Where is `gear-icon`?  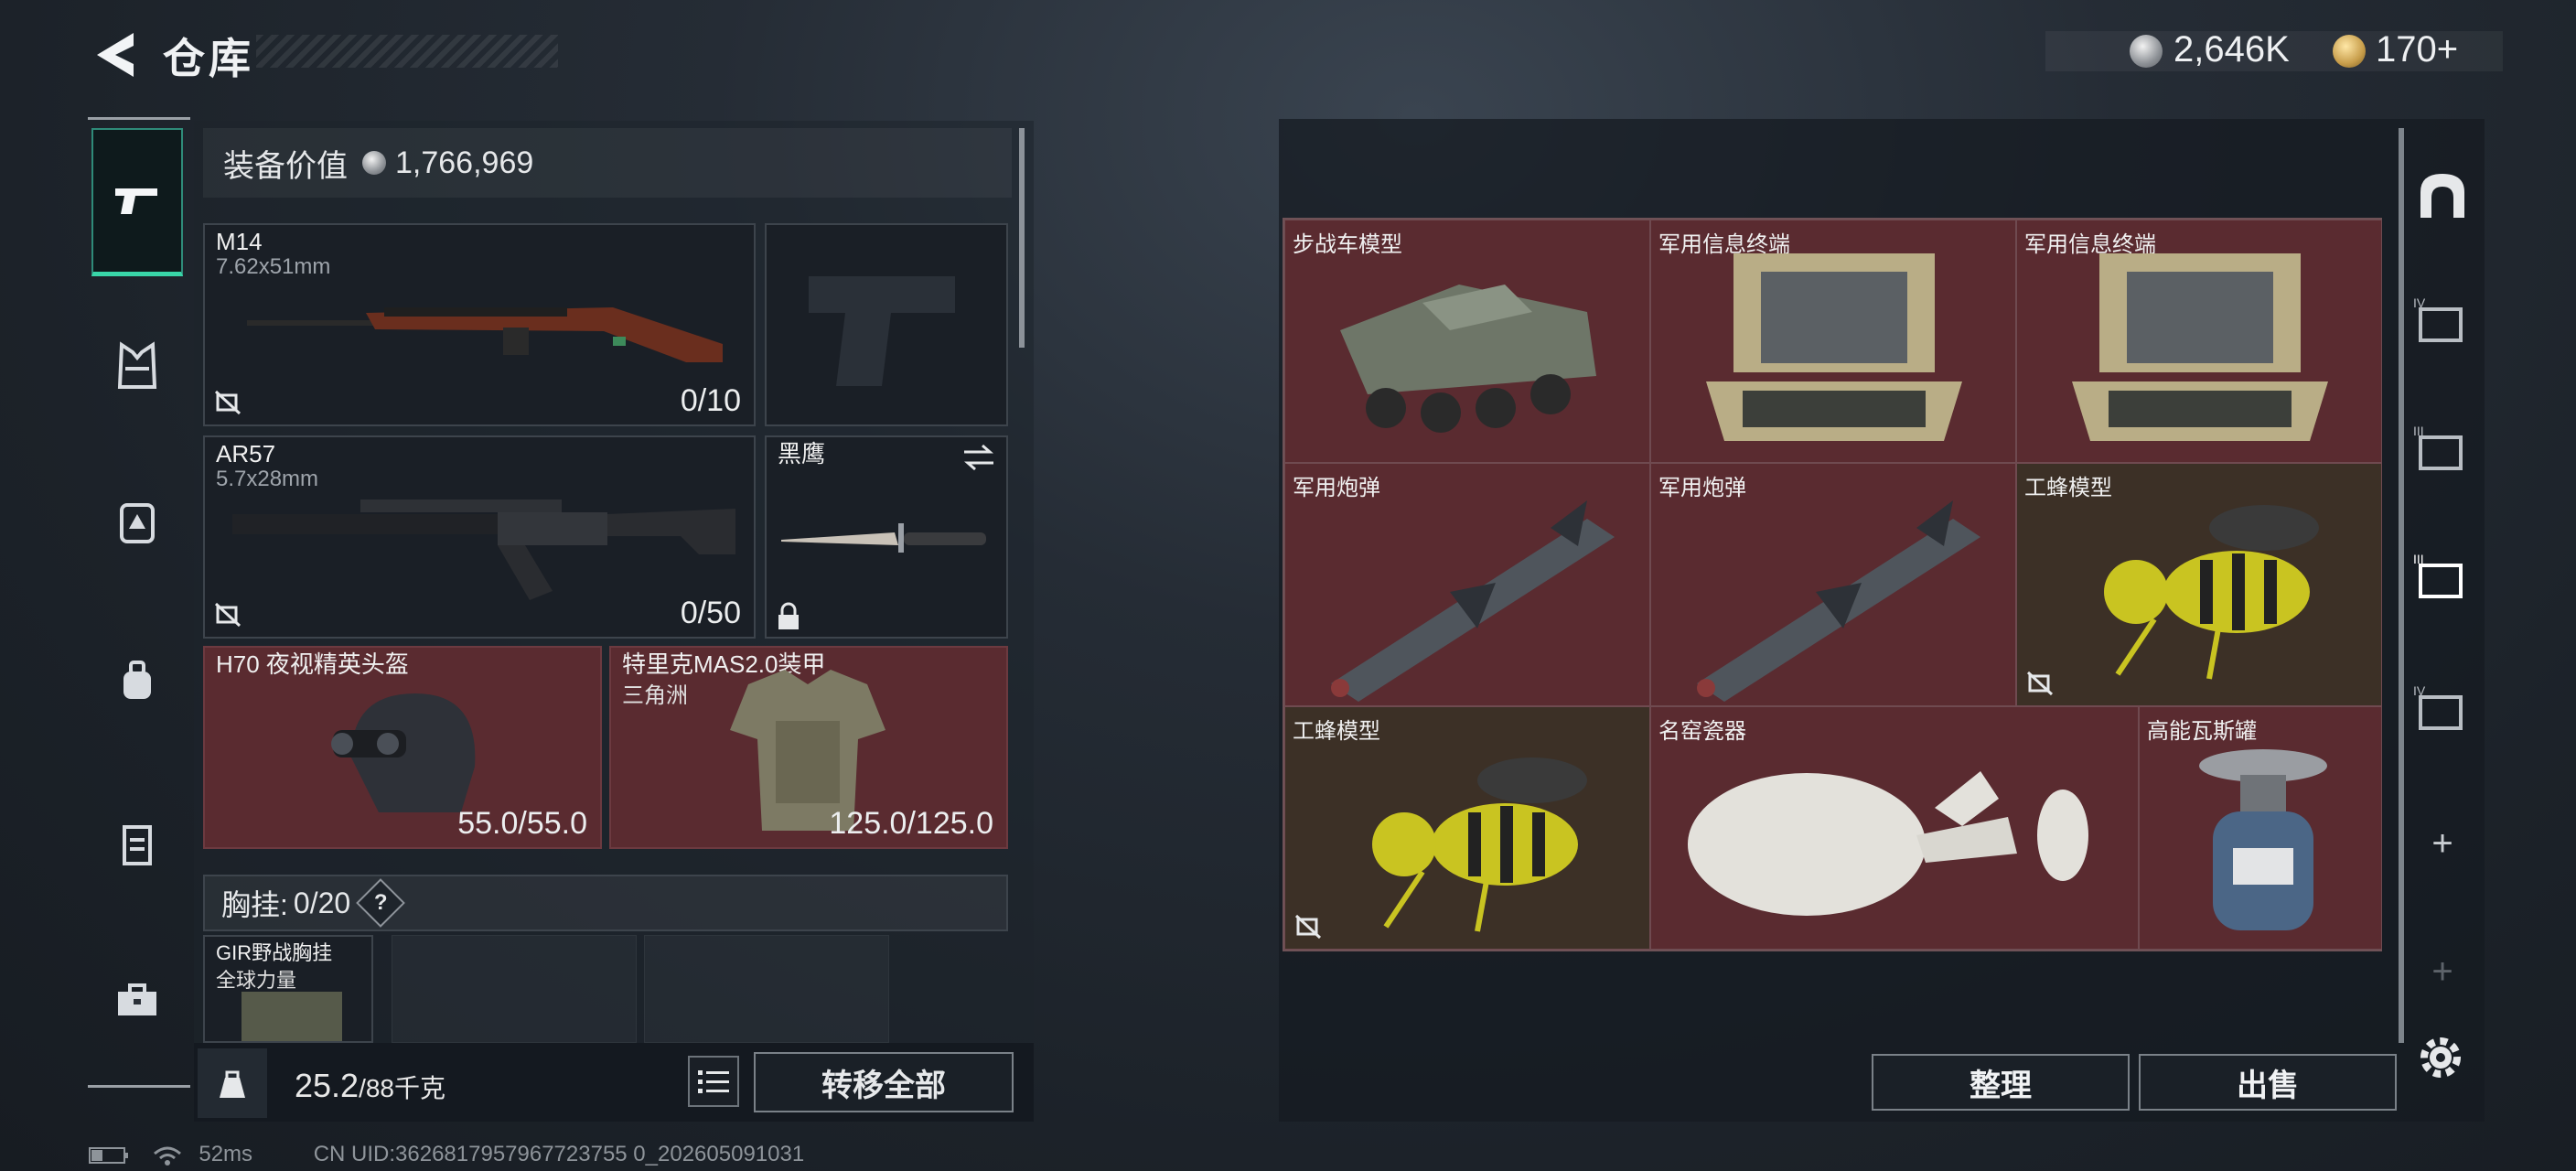
gear-icon is located at coordinates (2441, 1057).